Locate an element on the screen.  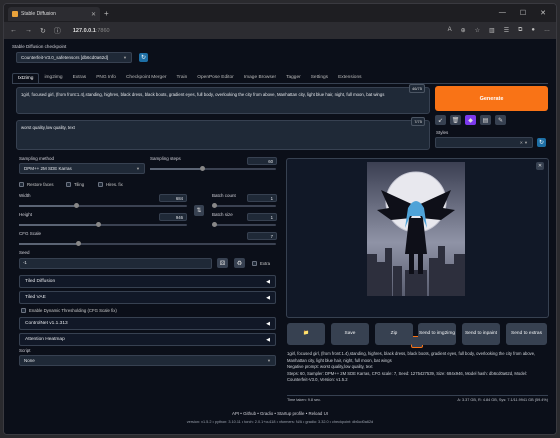
tab-divider is located at coordinates (280, 83).